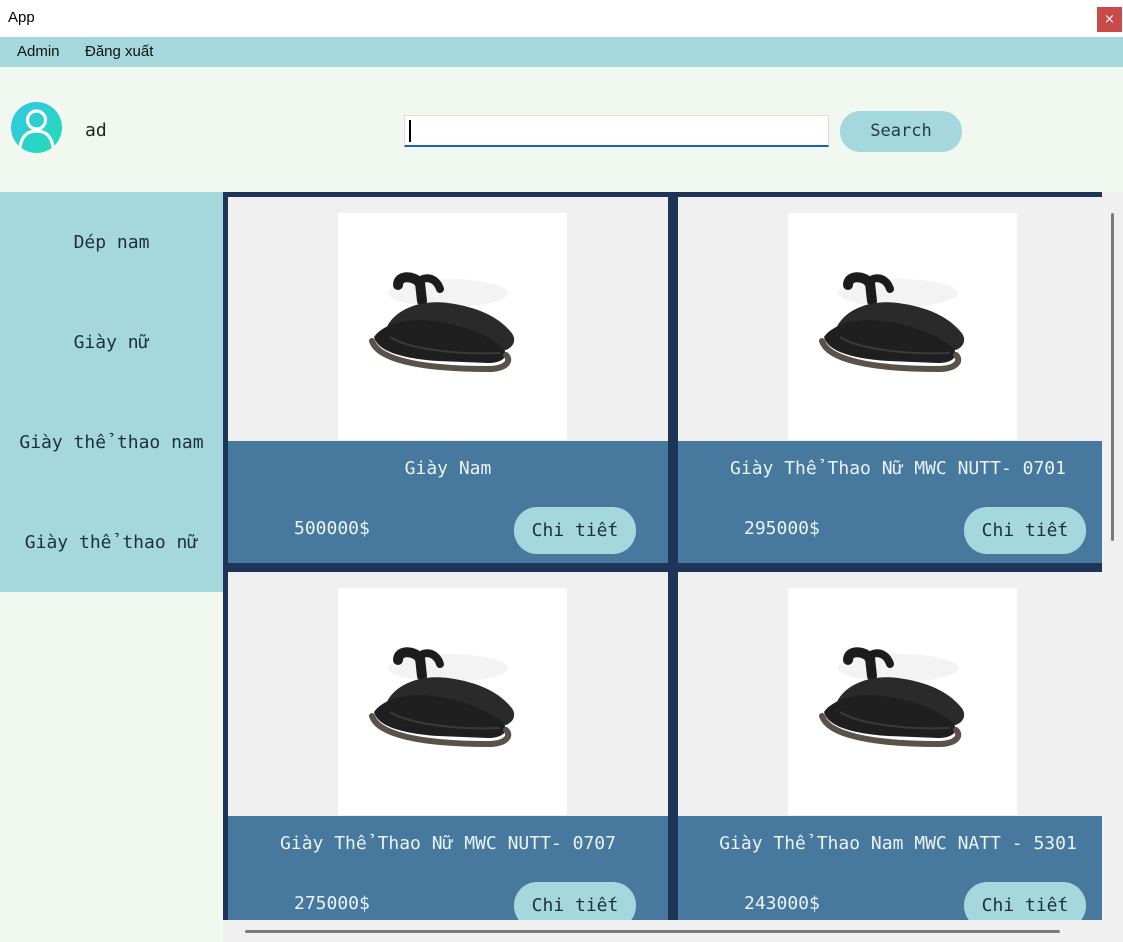  What do you see at coordinates (782, 903) in the screenshot?
I see `product-price: 243000$` at bounding box center [782, 903].